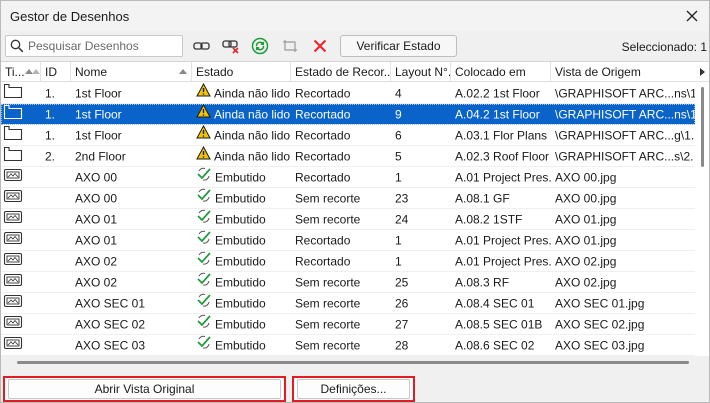 The width and height of the screenshot is (710, 403). Describe the element at coordinates (202, 46) in the screenshot. I see `link-button` at that location.